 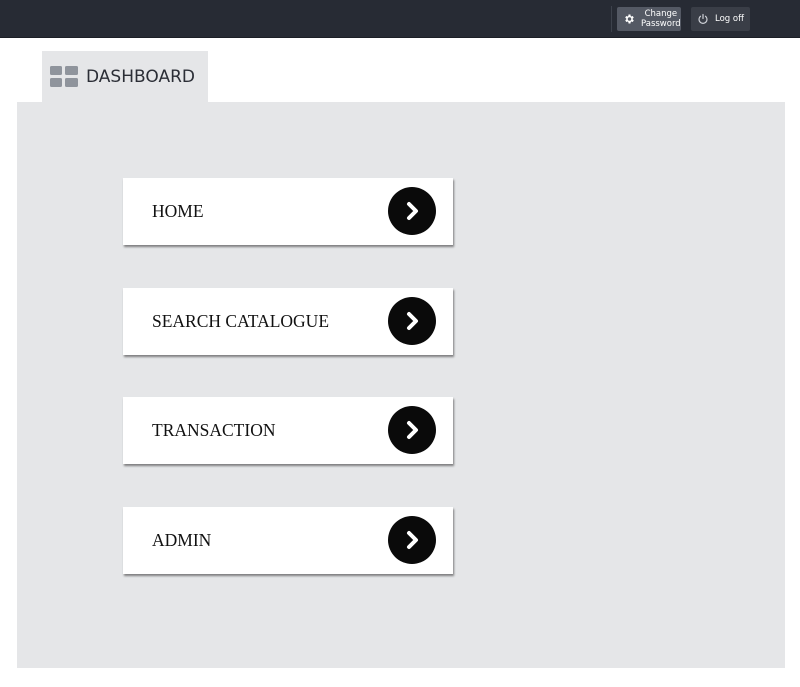 What do you see at coordinates (140, 76) in the screenshot?
I see `tab-label: DASHBOARD` at bounding box center [140, 76].